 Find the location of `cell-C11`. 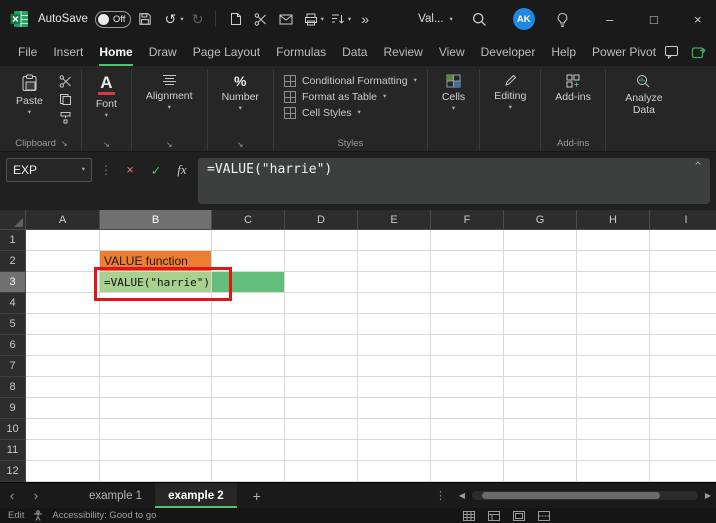

cell-C11 is located at coordinates (248, 450).